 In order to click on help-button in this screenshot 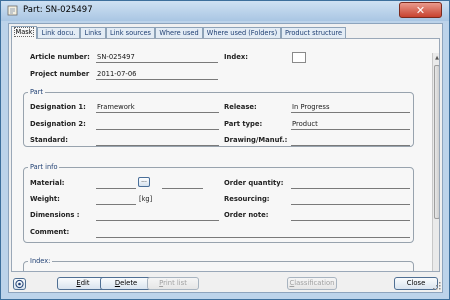, I will do `click(19, 284)`.